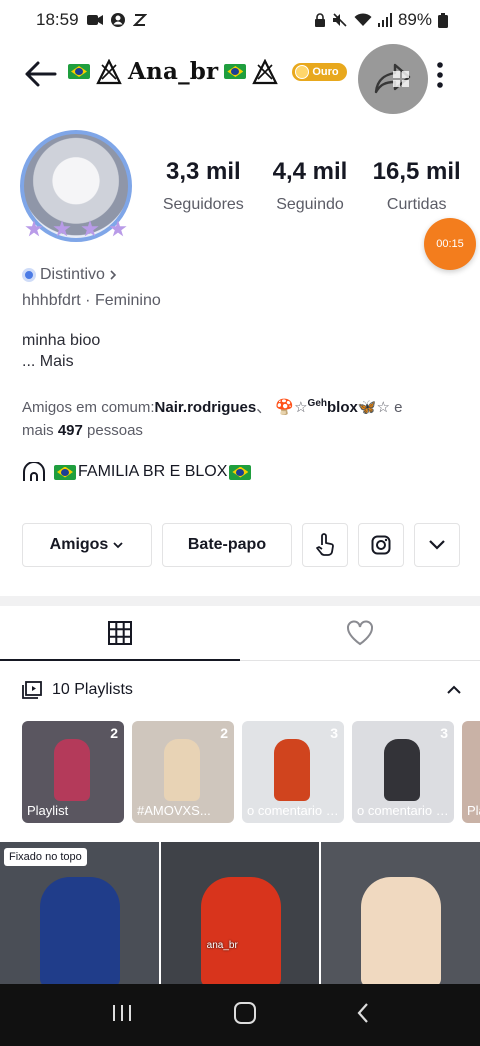 The width and height of the screenshot is (480, 1046). I want to click on mutual-friend-name: blox, so click(342, 407).